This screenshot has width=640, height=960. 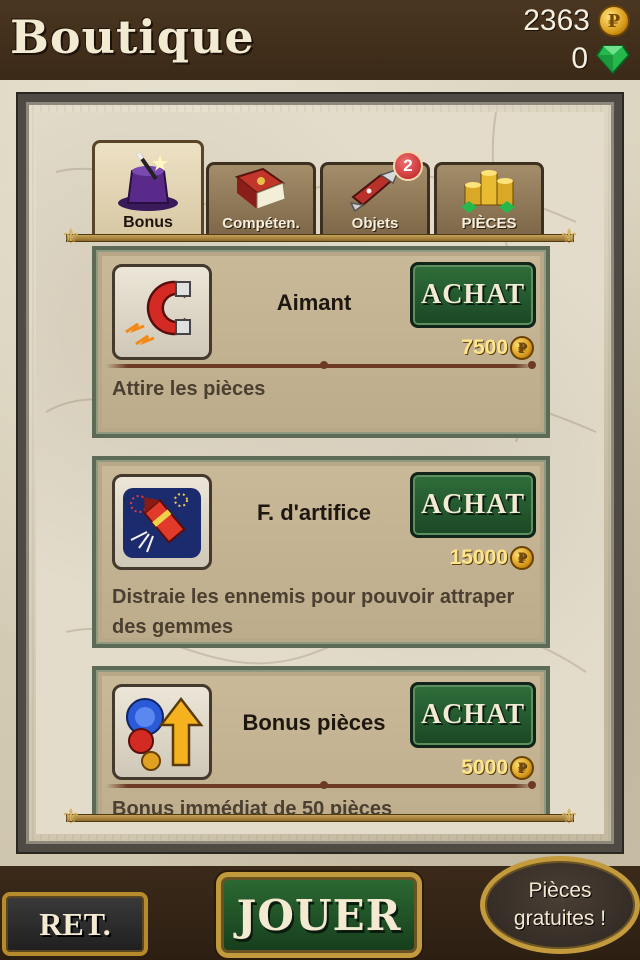 I want to click on price-value: 7500, so click(x=484, y=347).